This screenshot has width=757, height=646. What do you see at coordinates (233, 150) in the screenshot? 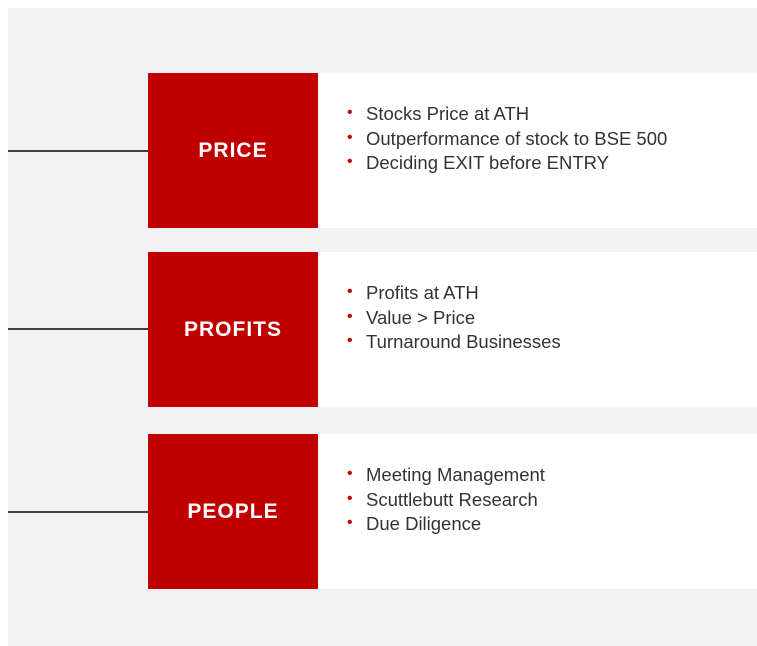
I see `category-label-price: PRICE` at bounding box center [233, 150].